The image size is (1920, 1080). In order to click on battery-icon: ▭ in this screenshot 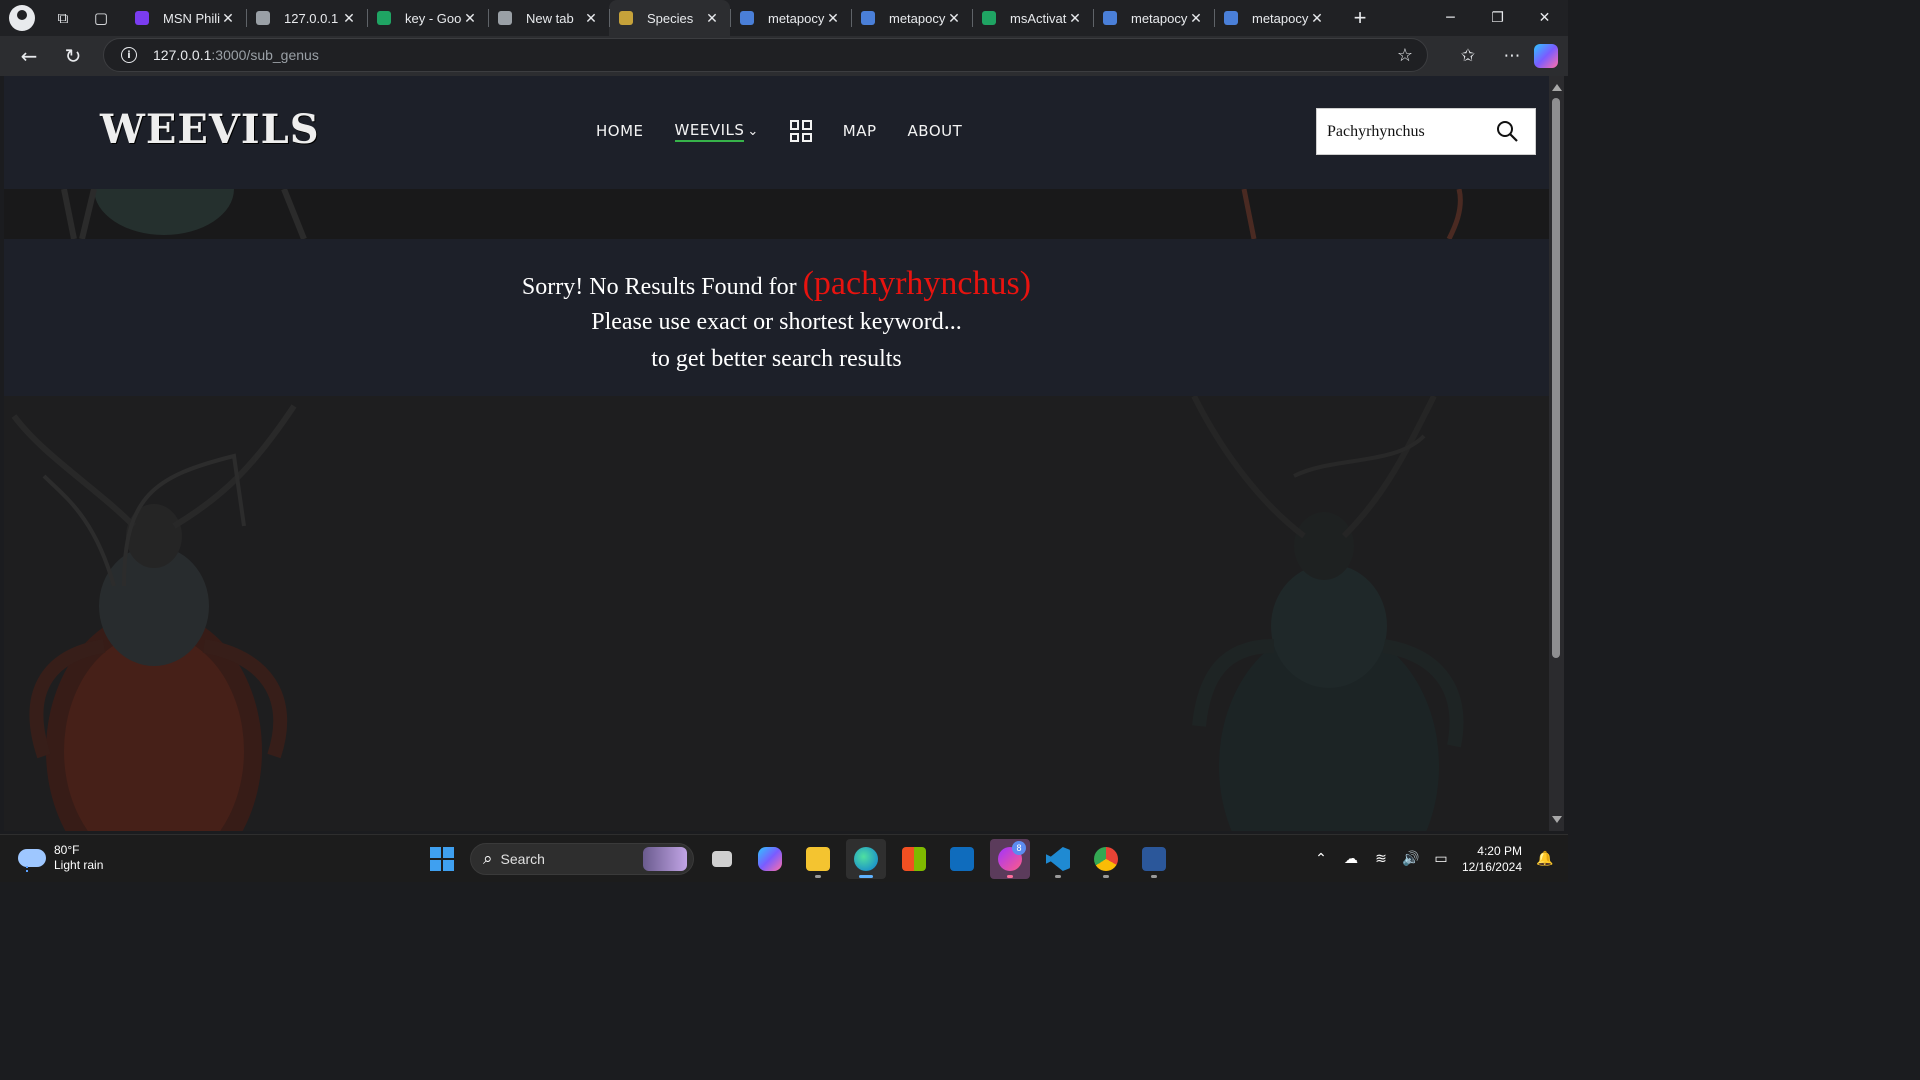, I will do `click(1441, 859)`.